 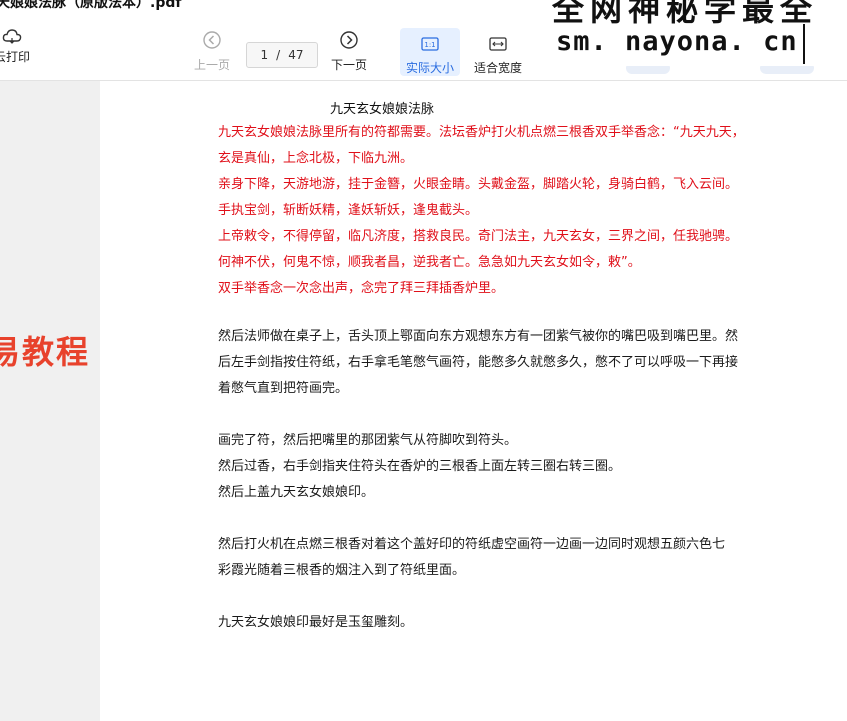 I want to click on actual-size-icon: 1:1, so click(x=430, y=43).